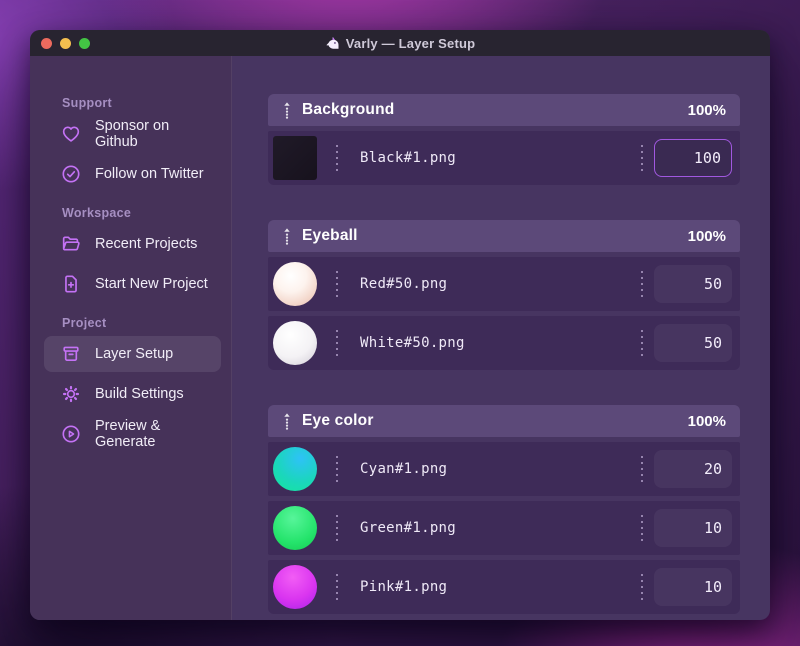 Image resolution: width=800 pixels, height=646 pixels. Describe the element at coordinates (504, 110) in the screenshot. I see `group-header: Background 100%` at that location.